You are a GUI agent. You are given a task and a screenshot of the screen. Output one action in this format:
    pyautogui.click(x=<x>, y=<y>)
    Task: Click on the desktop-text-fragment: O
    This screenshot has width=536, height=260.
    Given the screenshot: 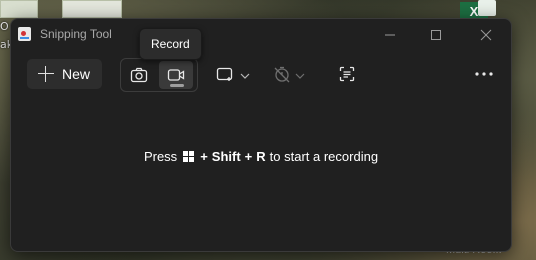 What is the action you would take?
    pyautogui.click(x=4, y=26)
    